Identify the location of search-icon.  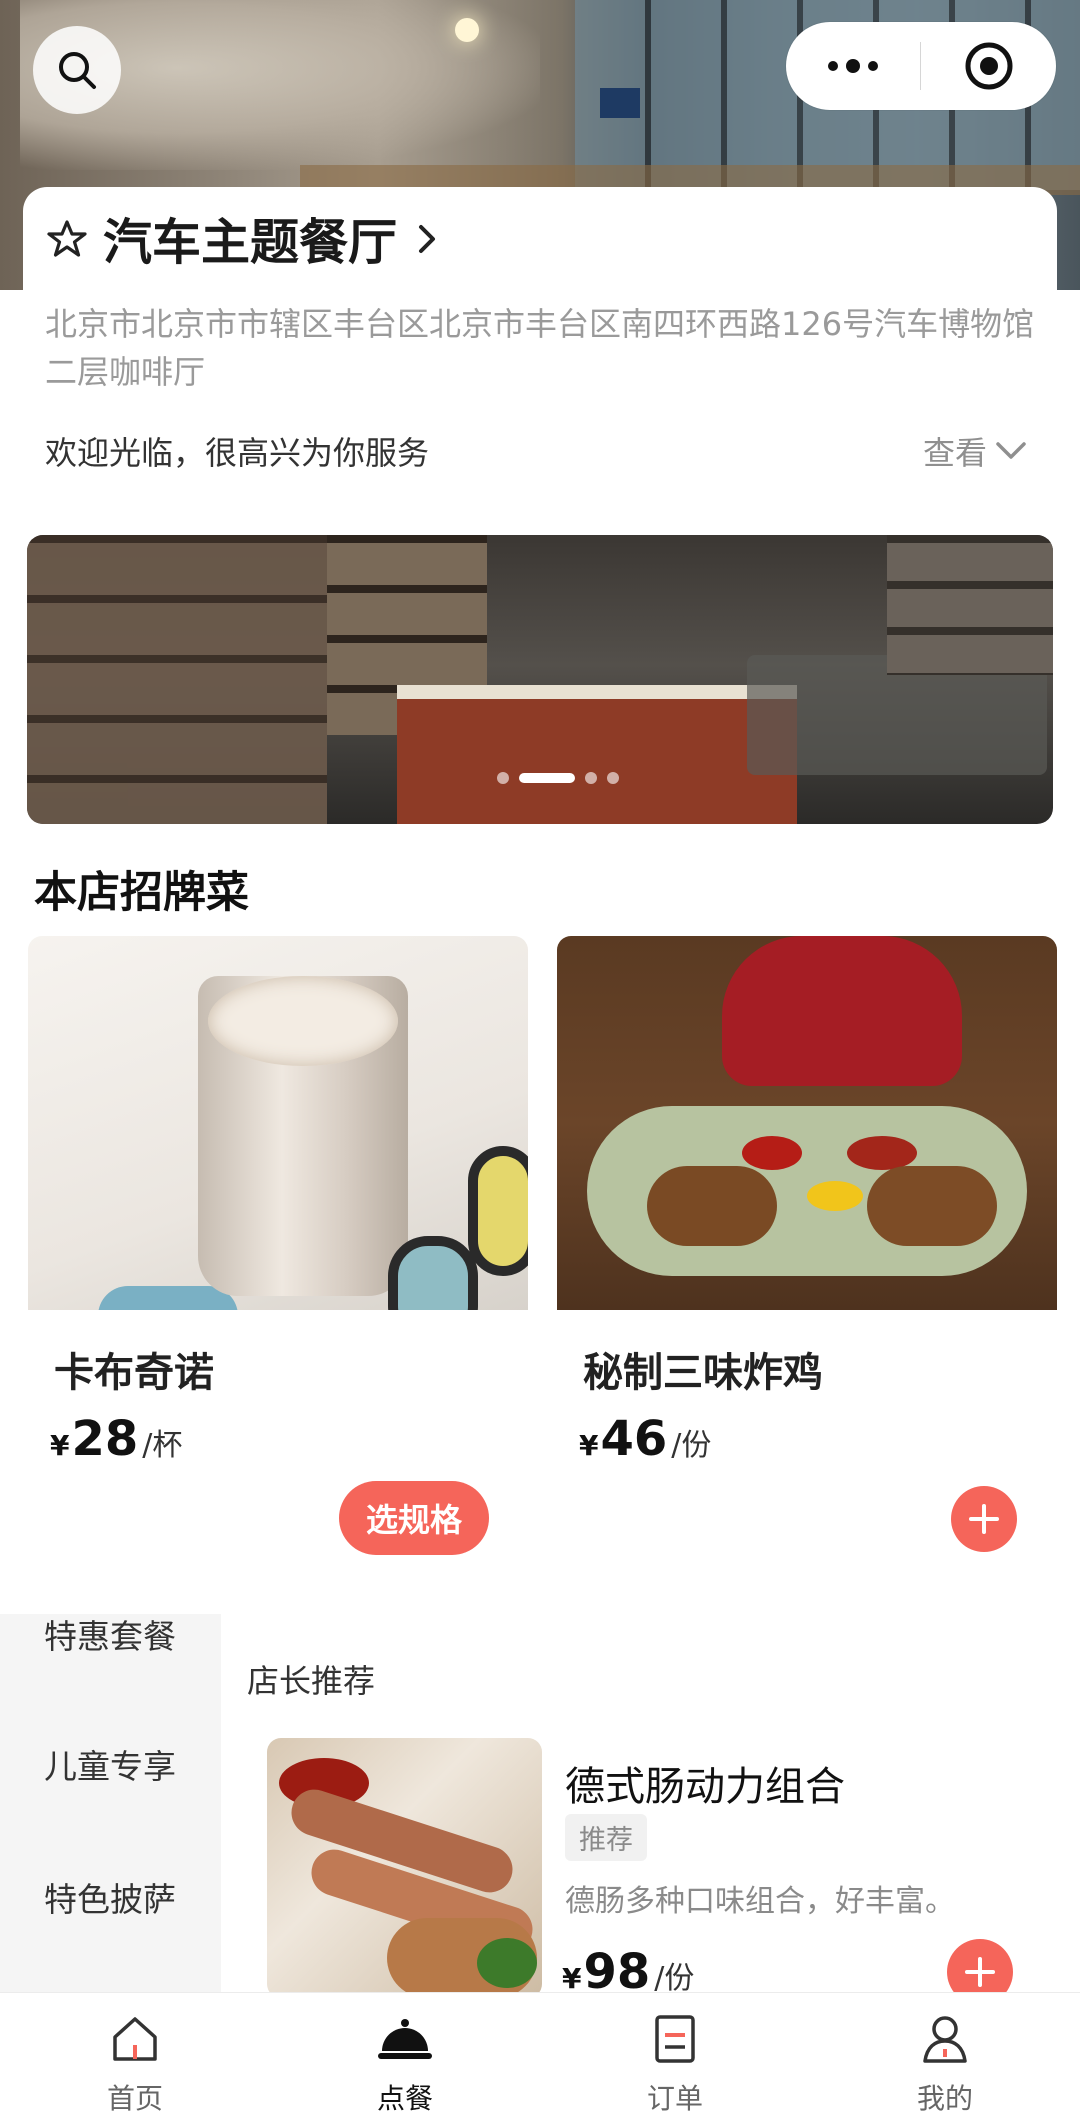
(77, 70).